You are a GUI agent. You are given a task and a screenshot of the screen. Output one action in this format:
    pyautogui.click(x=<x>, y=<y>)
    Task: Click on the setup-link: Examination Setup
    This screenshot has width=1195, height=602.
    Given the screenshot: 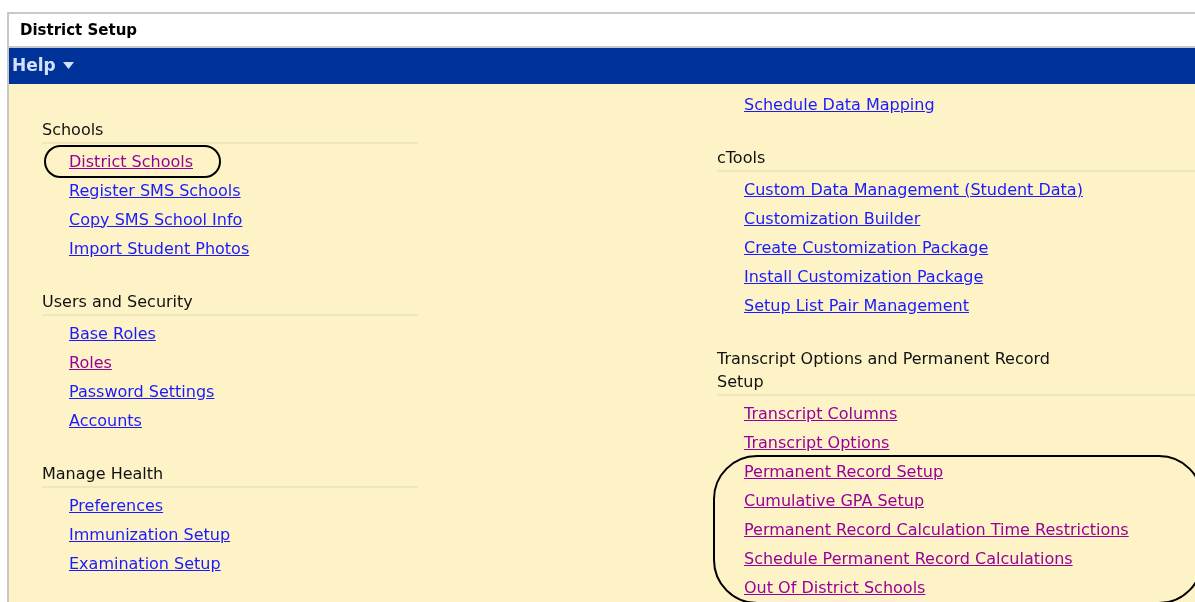 What is the action you would take?
    pyautogui.click(x=145, y=563)
    